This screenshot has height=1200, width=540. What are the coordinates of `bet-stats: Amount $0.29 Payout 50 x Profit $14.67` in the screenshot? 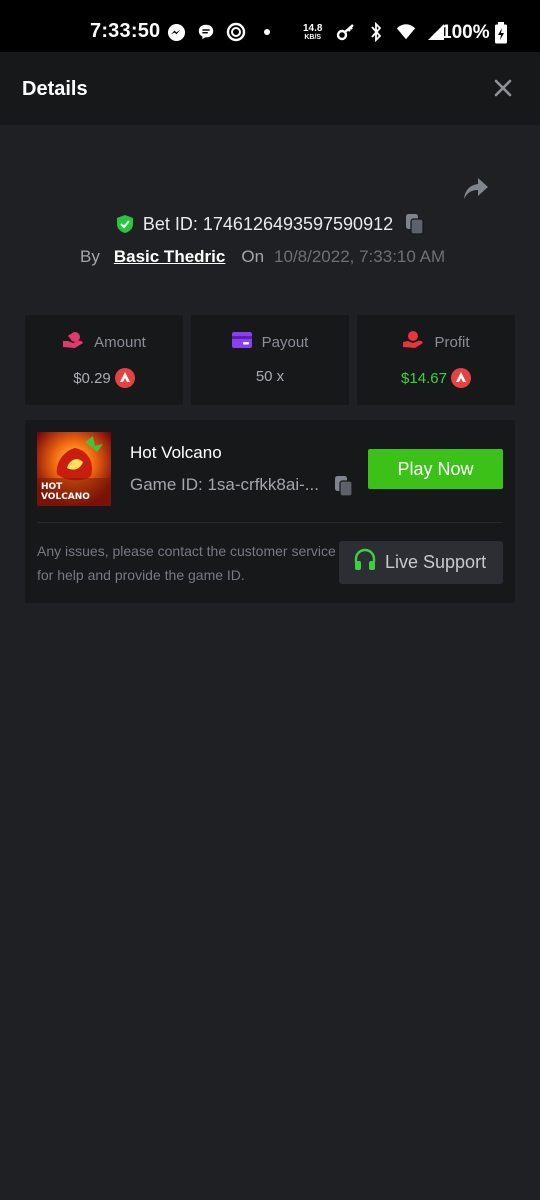 It's located at (270, 360).